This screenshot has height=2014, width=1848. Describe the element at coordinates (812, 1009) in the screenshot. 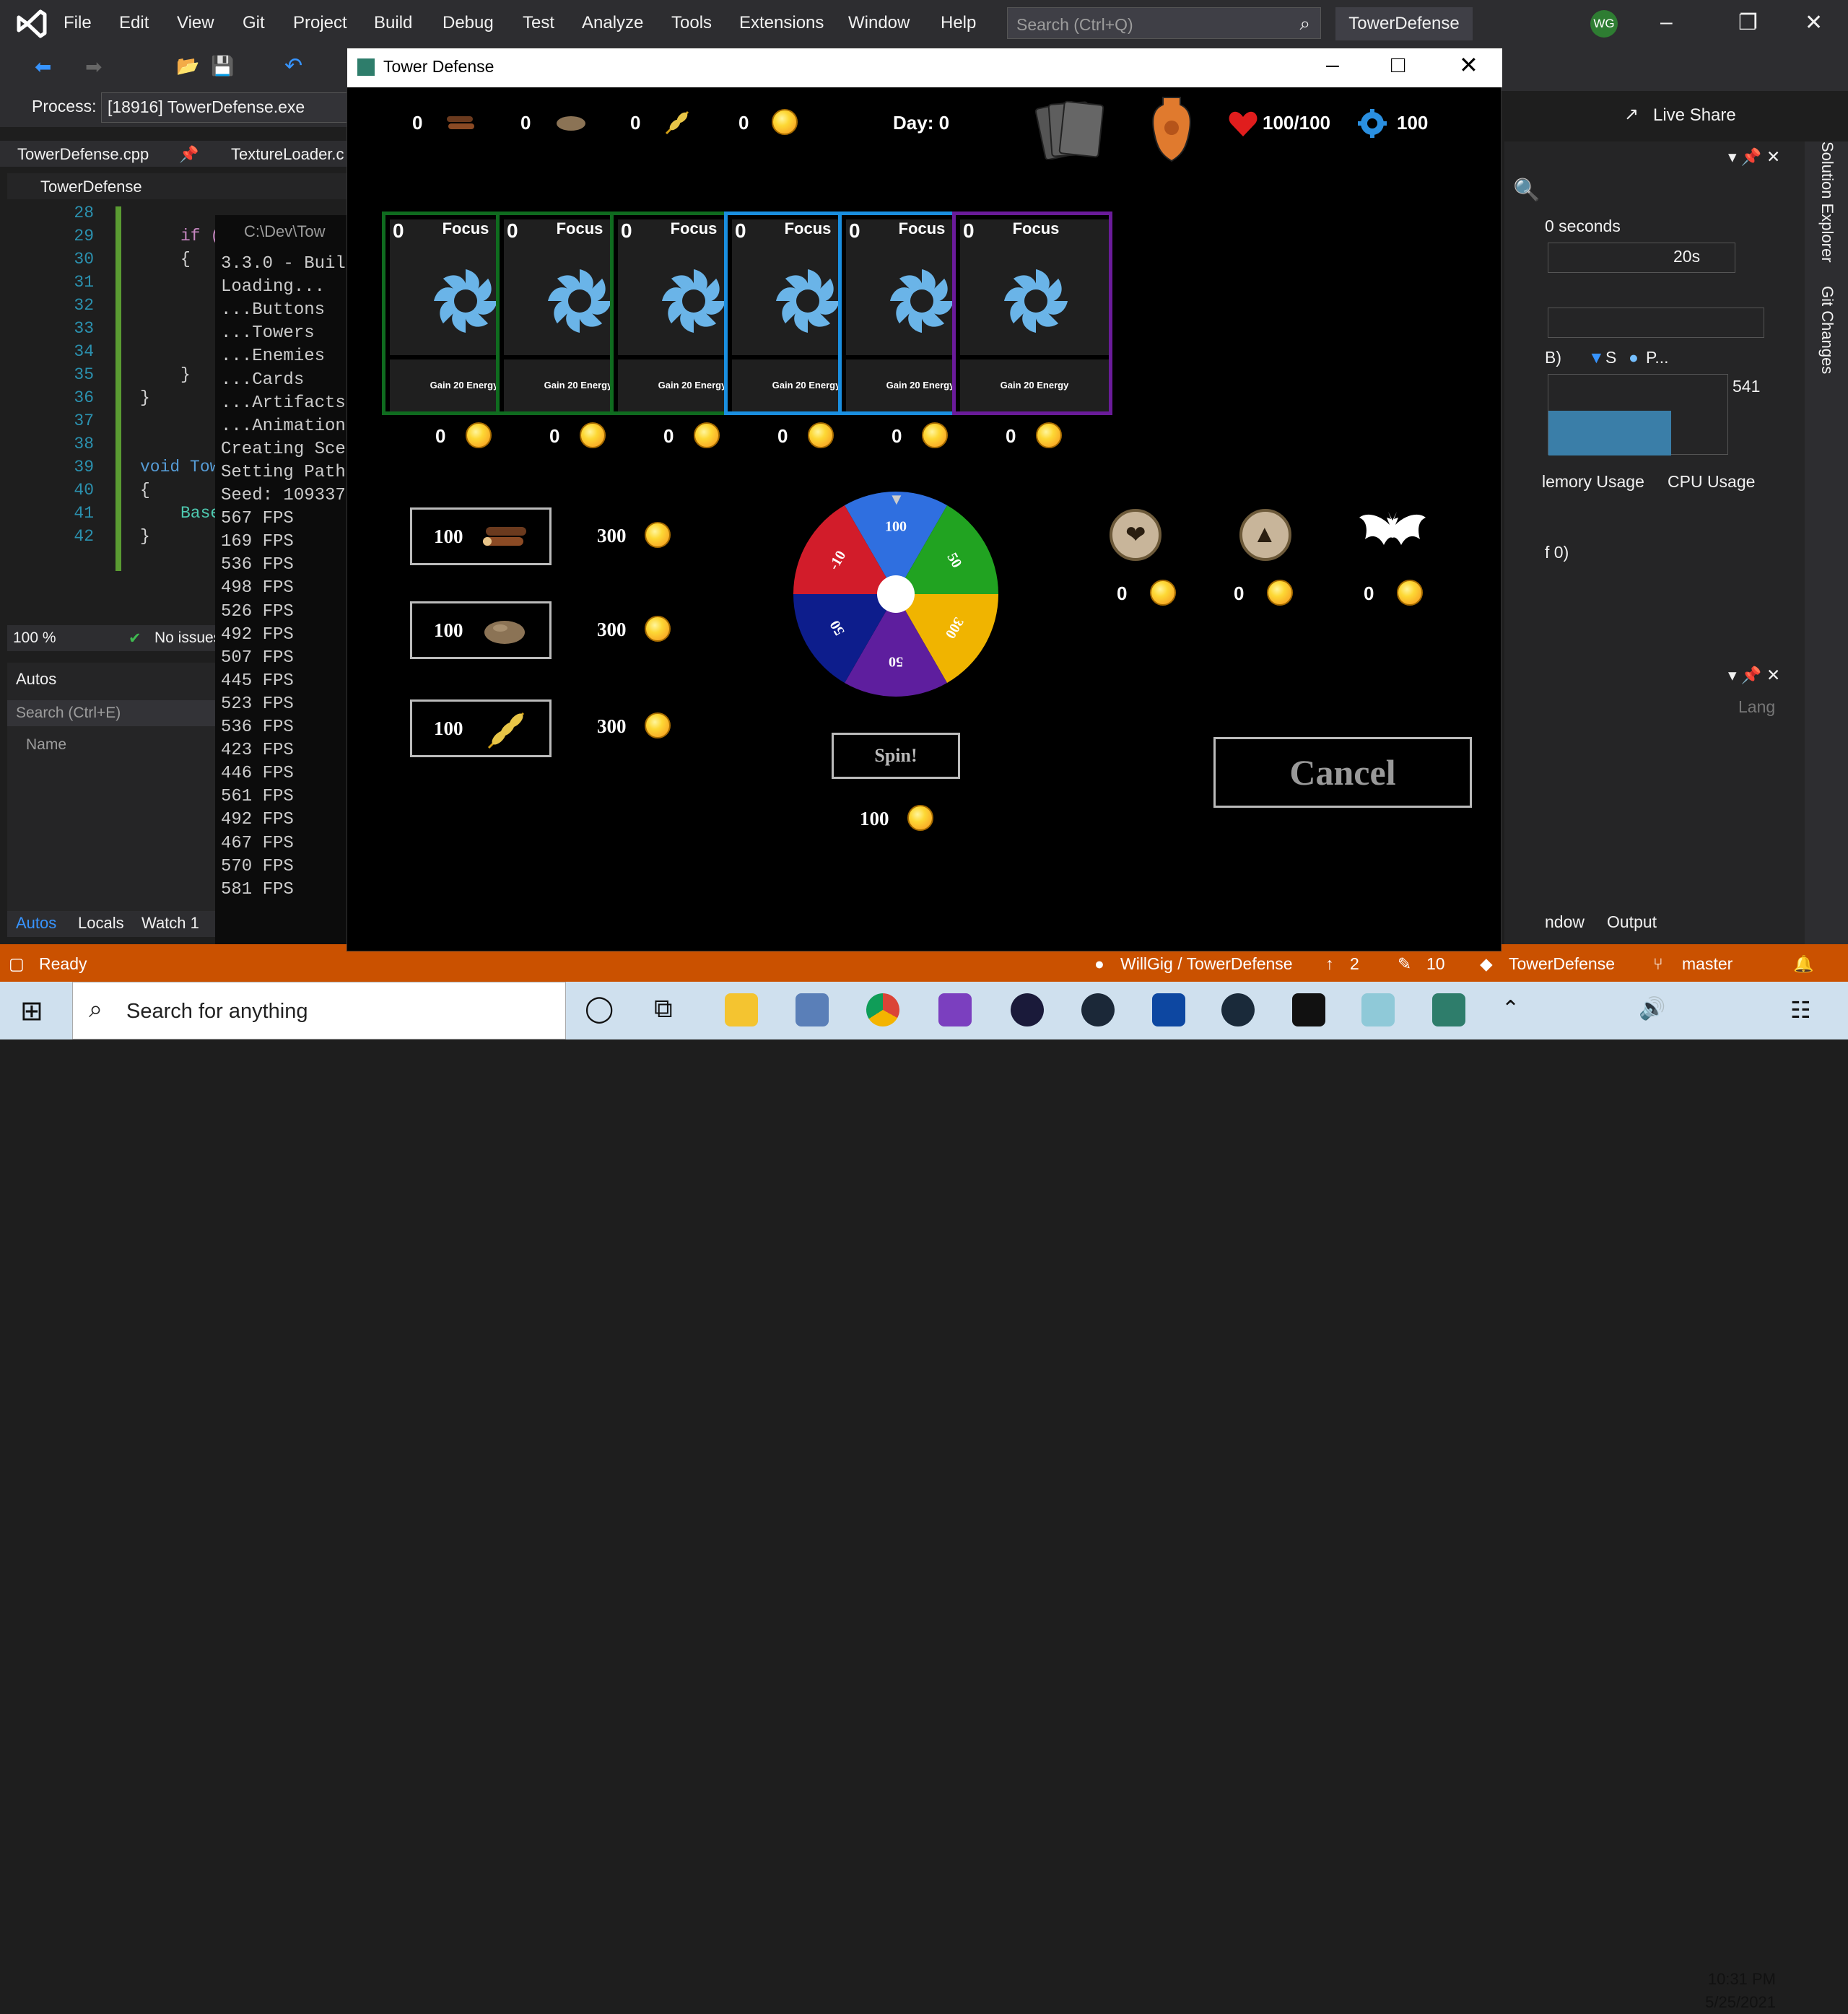

I see `snipping-tool-icon` at that location.